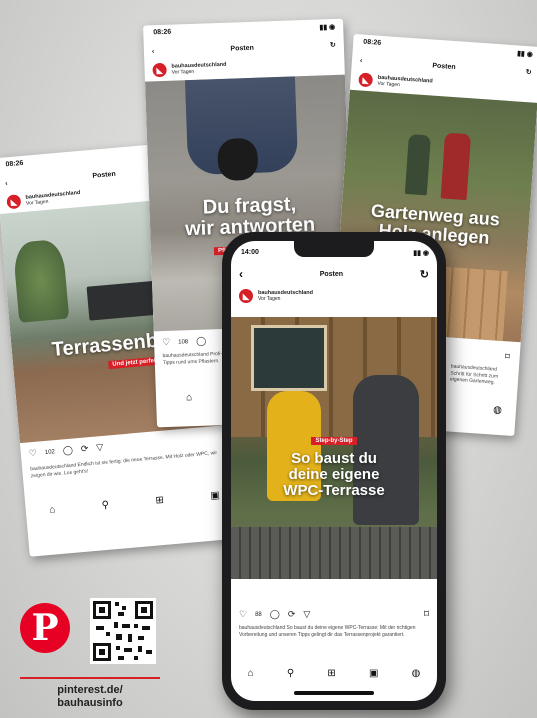  I want to click on pinterest-letter: P, so click(45, 628).